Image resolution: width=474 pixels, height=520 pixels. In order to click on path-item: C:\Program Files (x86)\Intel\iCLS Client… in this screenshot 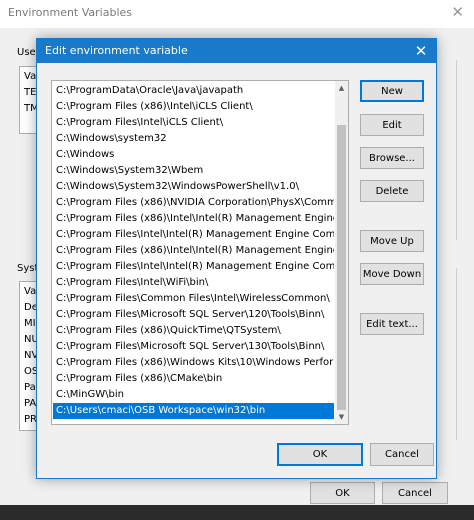, I will do `click(193, 107)`.